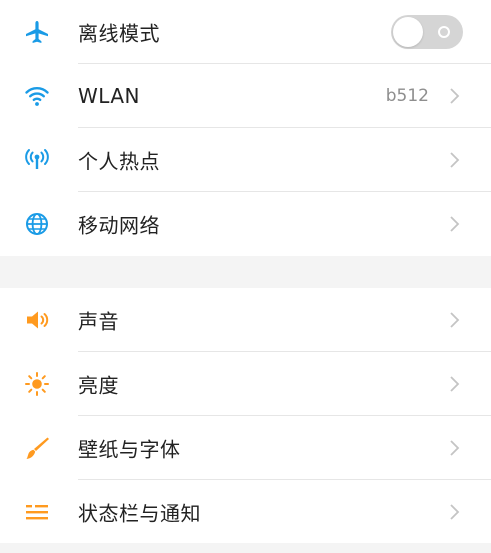  Describe the element at coordinates (37, 384) in the screenshot. I see `sun-icon` at that location.